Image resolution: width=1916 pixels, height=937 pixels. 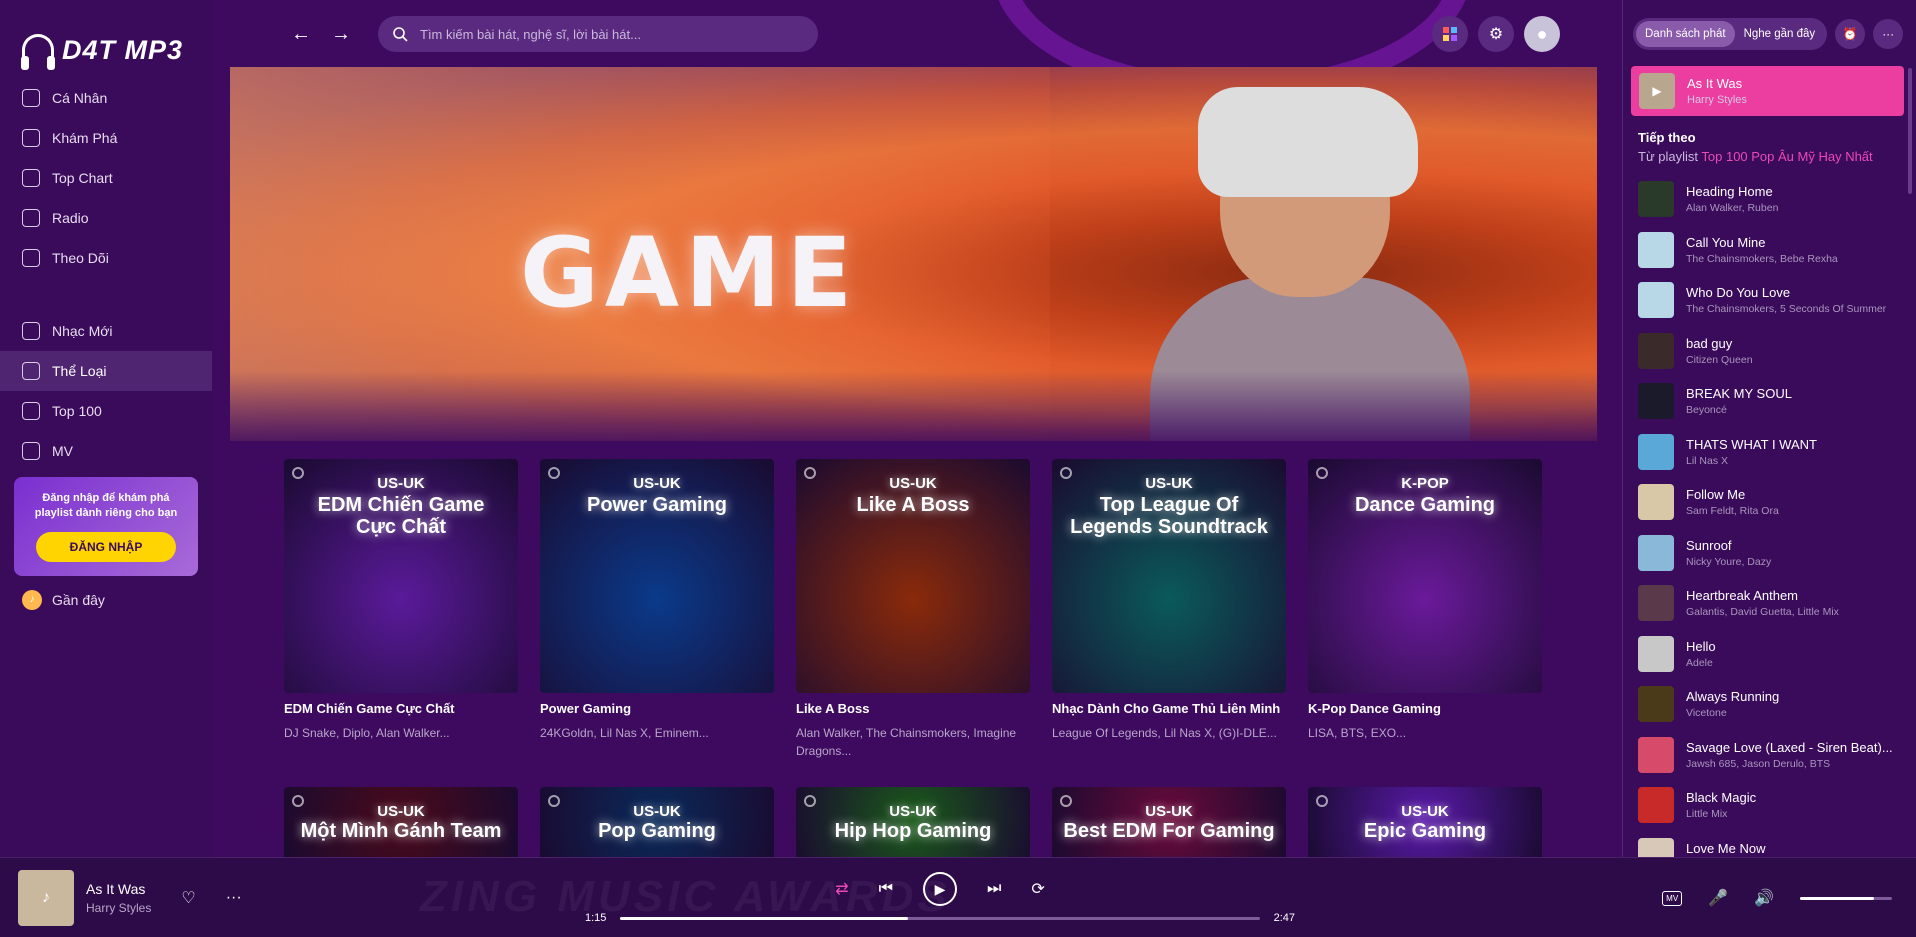 I want to click on theme-icon, so click(x=1450, y=34).